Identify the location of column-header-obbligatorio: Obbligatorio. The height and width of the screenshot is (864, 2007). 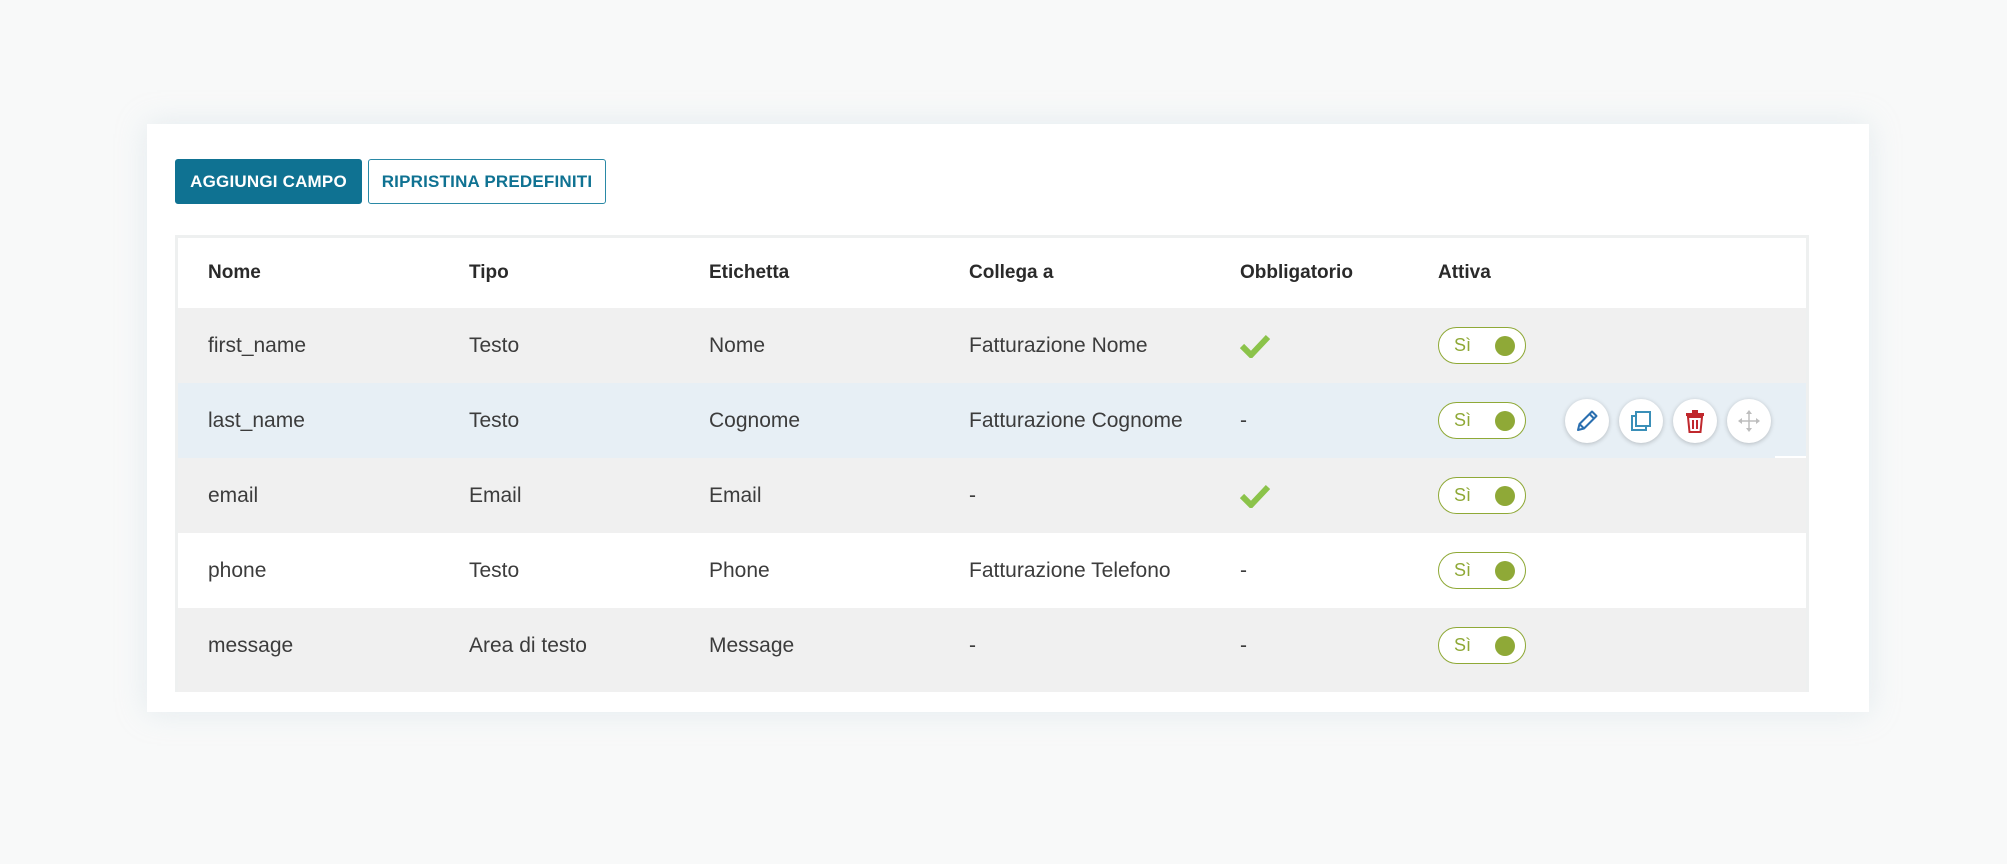
(1296, 272).